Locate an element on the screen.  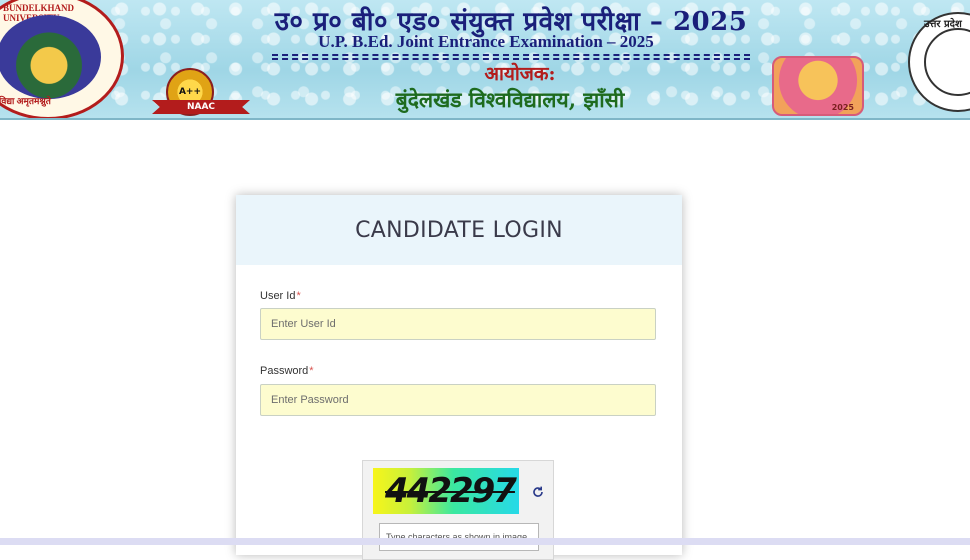
naac-grade: A++ is located at coordinates (190, 92).